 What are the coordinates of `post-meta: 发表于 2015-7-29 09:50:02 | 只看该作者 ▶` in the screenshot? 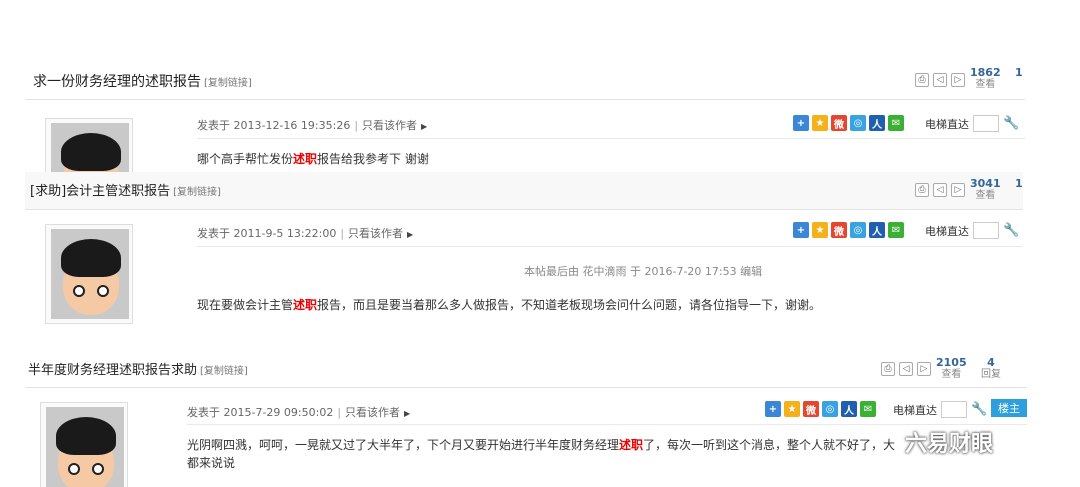 It's located at (299, 412).